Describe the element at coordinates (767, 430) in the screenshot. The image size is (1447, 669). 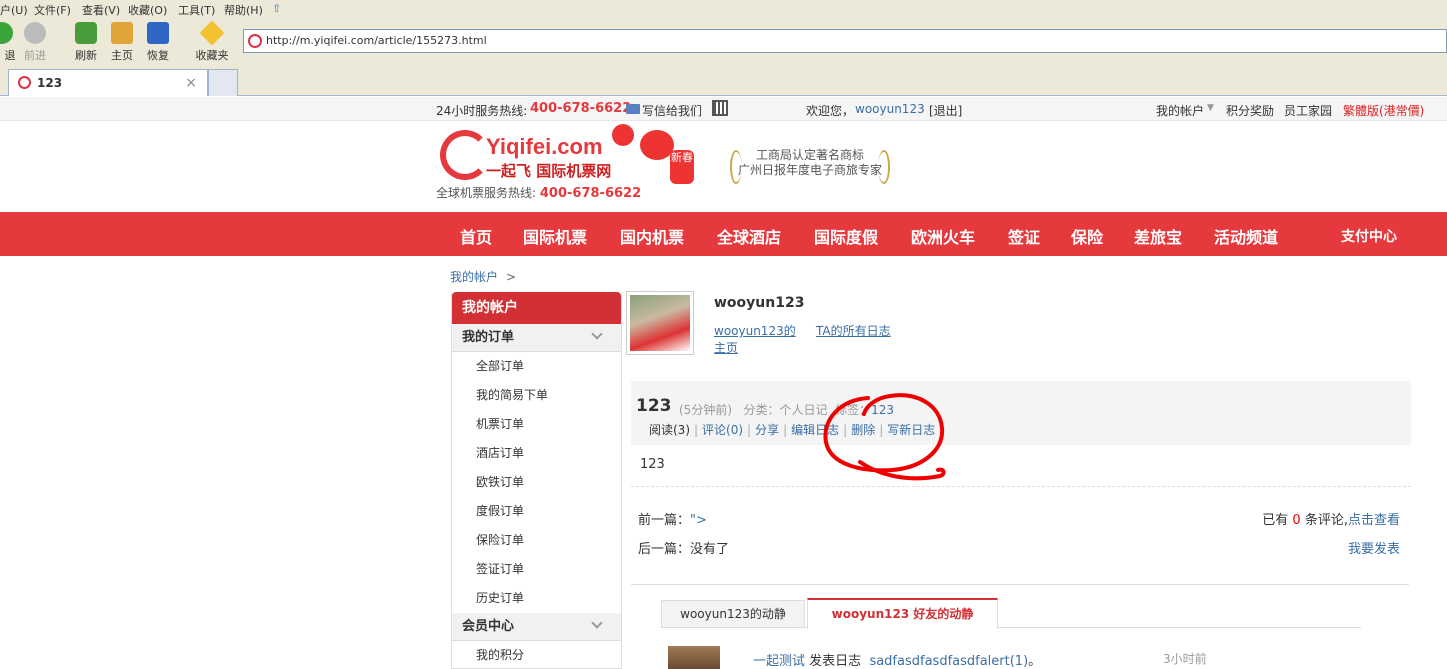
I see `share-link: 分享` at that location.